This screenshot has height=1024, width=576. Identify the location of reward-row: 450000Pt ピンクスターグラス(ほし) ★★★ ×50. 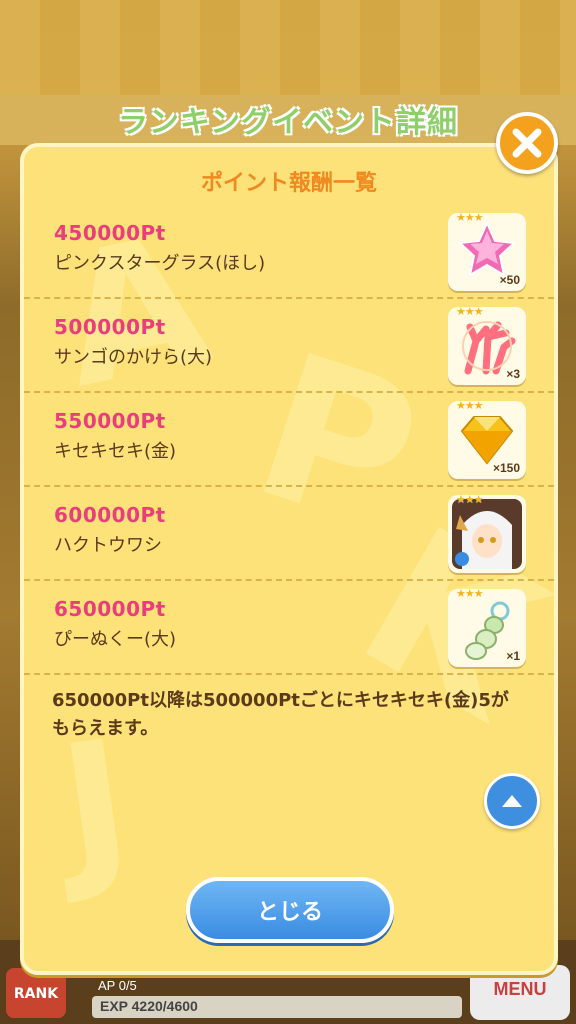
(289, 252).